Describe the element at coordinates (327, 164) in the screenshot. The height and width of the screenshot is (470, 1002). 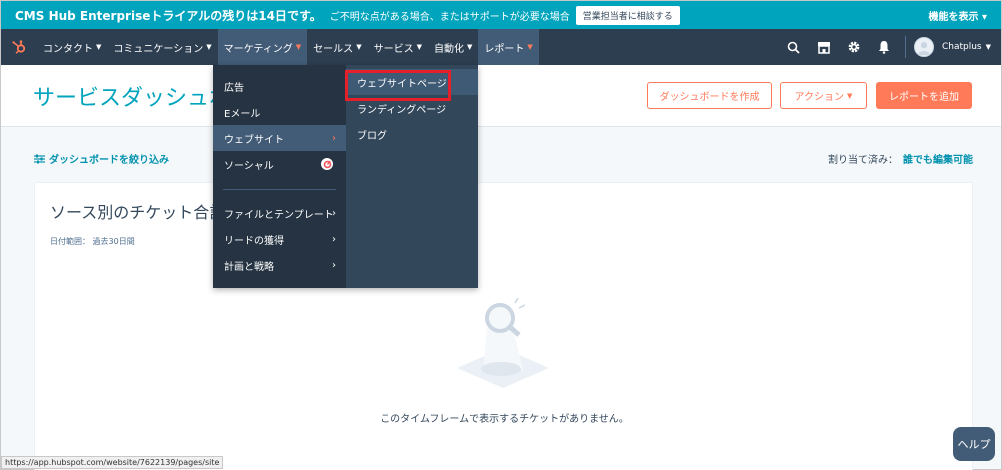
I see `social-status-icon` at that location.